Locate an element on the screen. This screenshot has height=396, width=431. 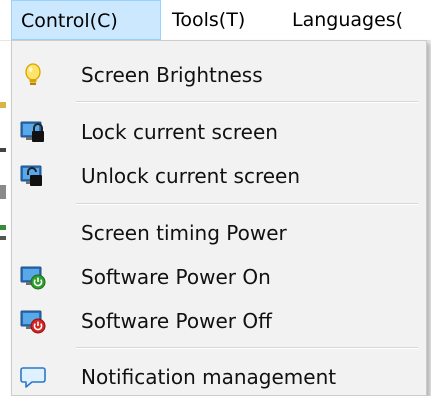
menu-item-label: Software Power On is located at coordinates (176, 277).